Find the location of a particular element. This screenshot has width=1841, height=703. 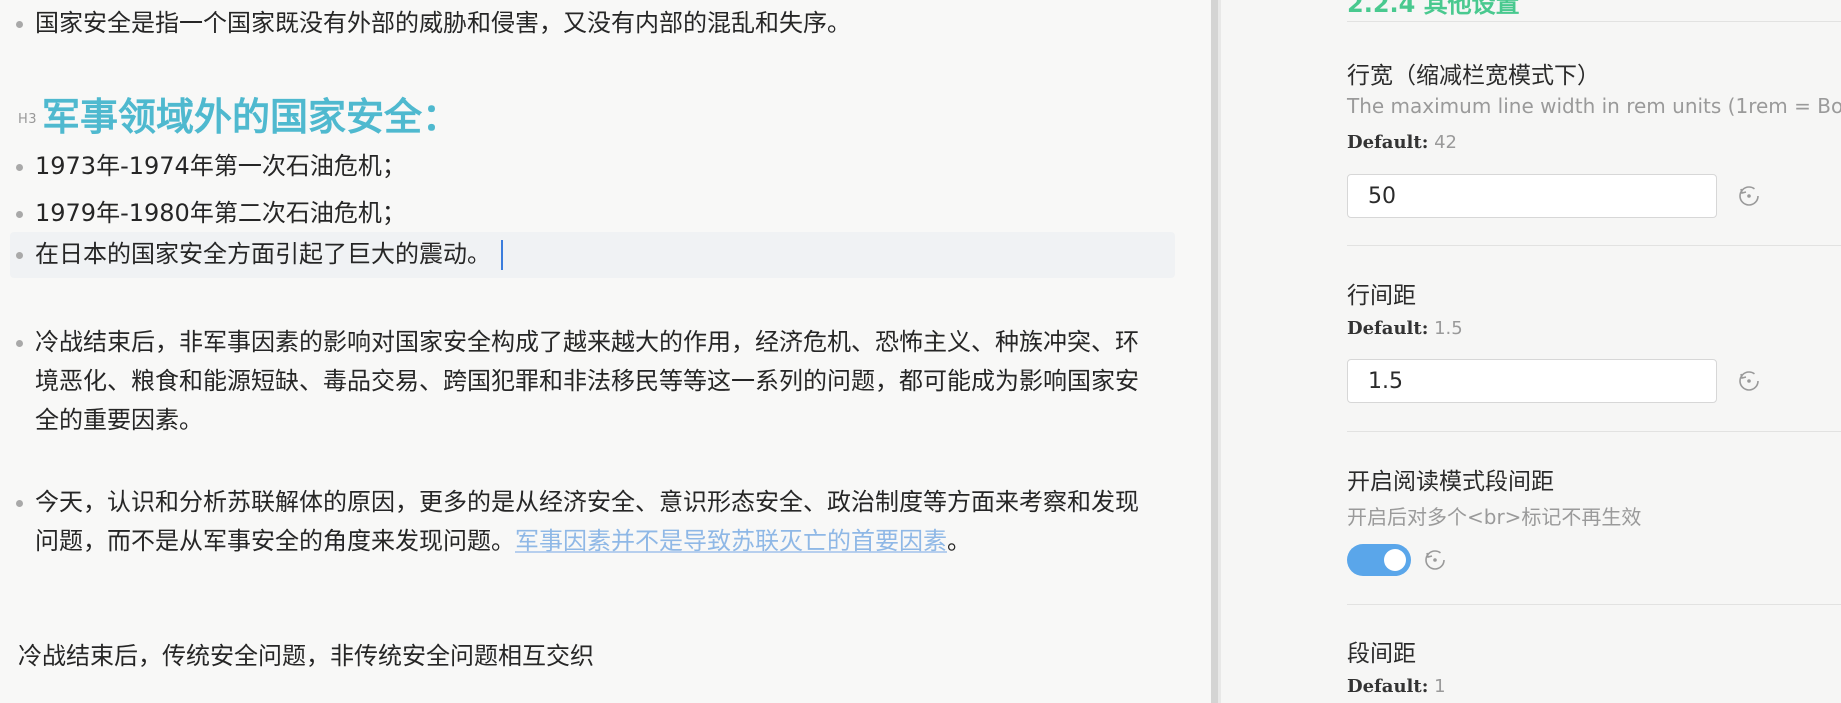

list-item-text: 在日本的国家安全方面引起了巨大的震动。 is located at coordinates (263, 254).